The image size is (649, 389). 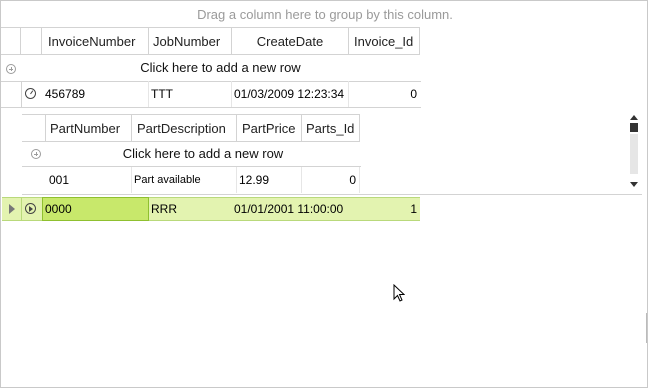 I want to click on column-header-createdate: CreateDate, so click(x=290, y=41).